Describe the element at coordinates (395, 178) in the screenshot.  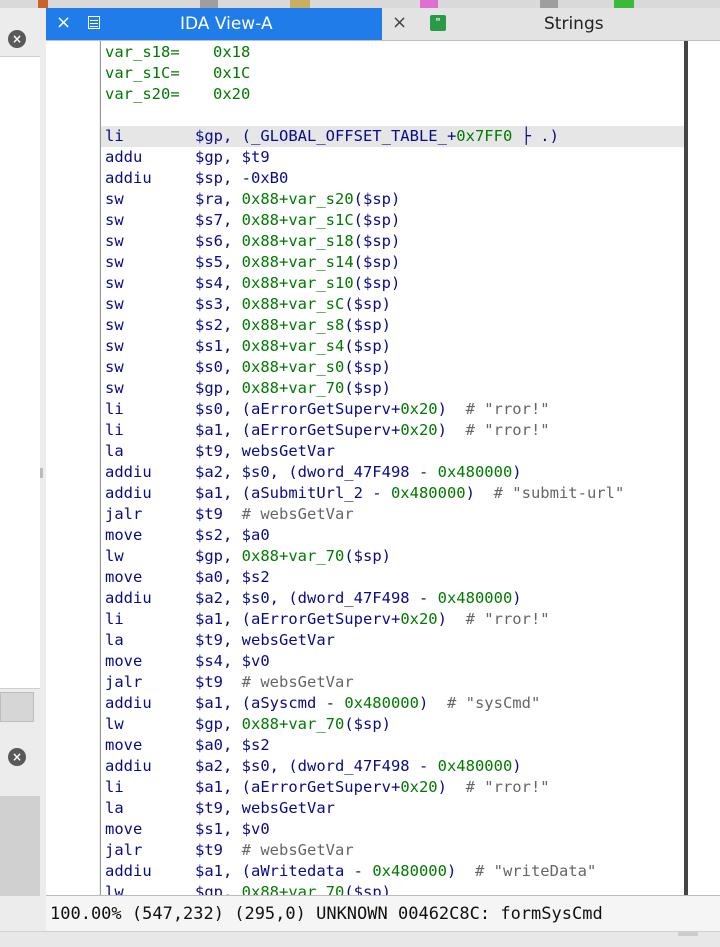
I see `instruction-line: addiu $sp, -0xB0` at that location.